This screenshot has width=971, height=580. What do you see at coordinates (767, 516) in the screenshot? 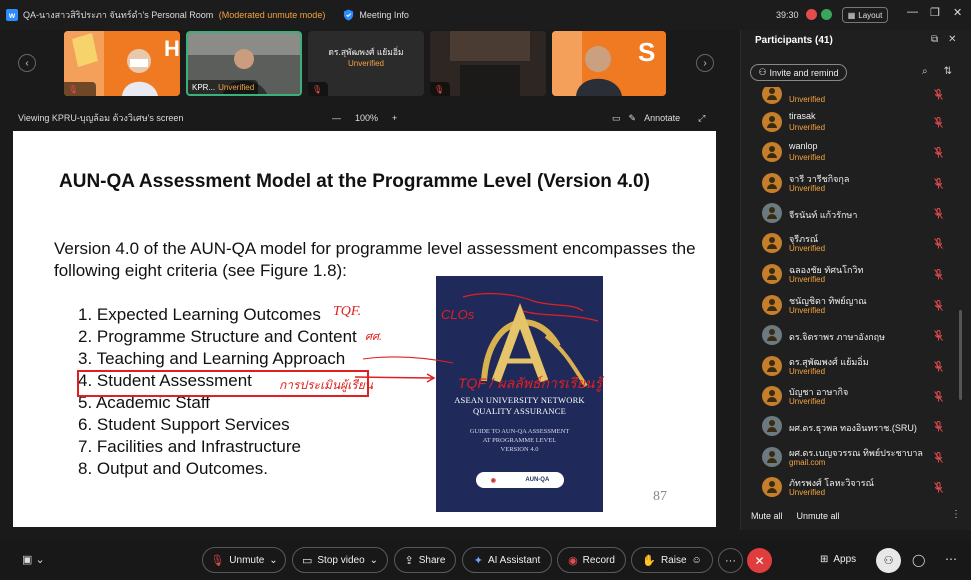
I see `mute-all-button: Mute all` at bounding box center [767, 516].